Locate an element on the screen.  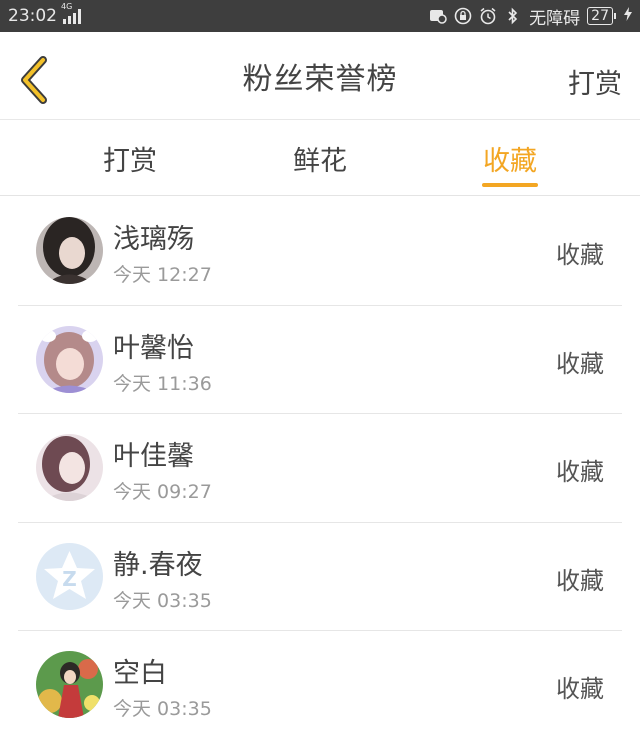
signal-icon: 4G is located at coordinates (71, 13).